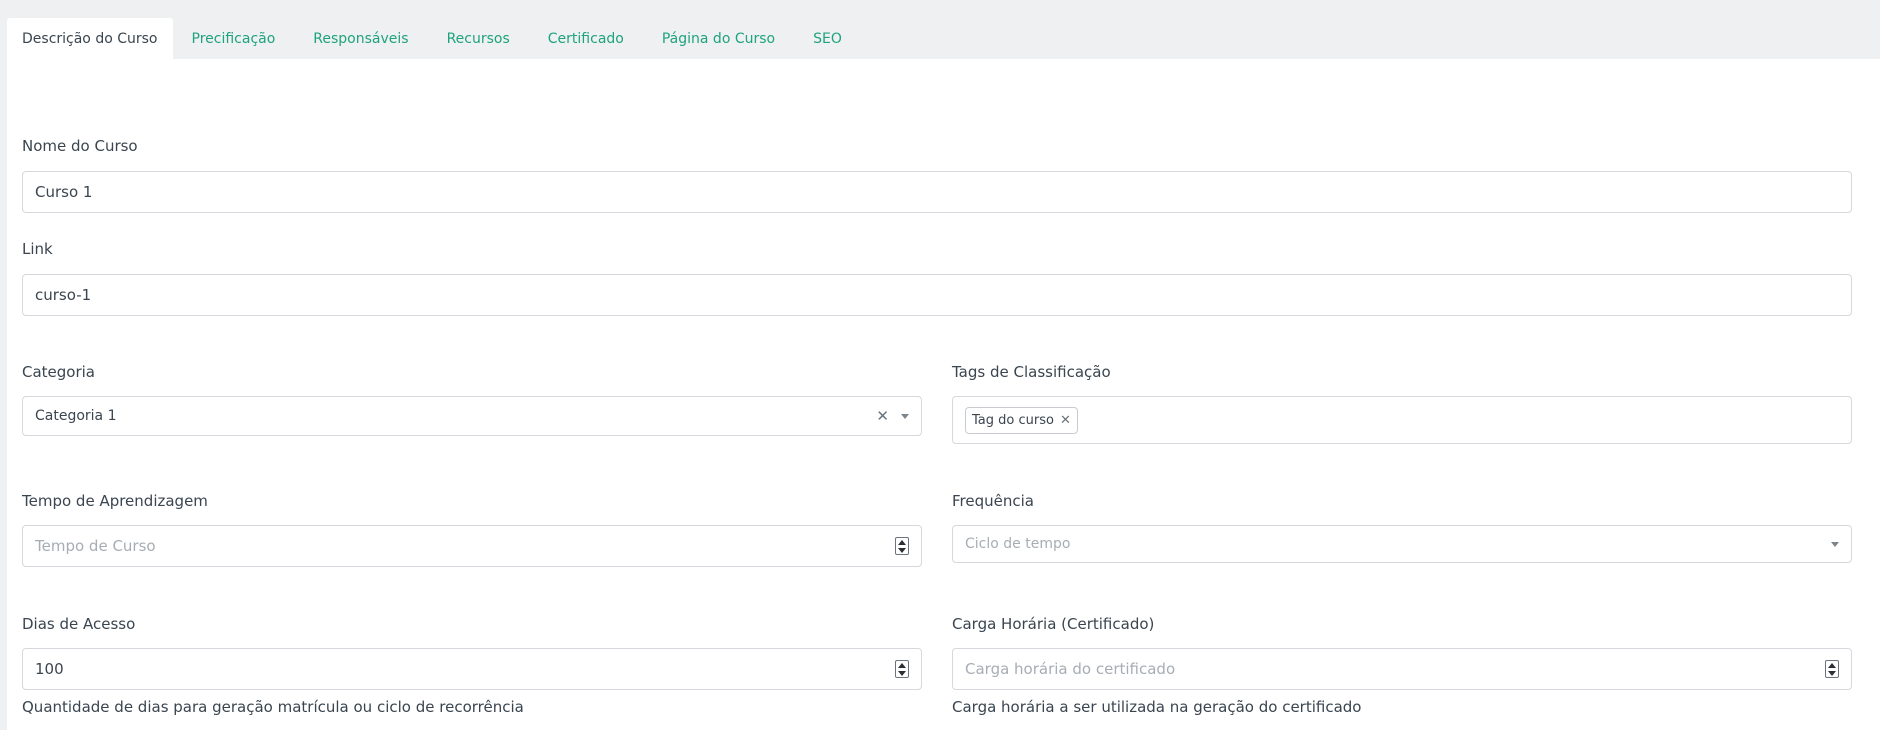  I want to click on course-name-input: Curso 1, so click(937, 192).